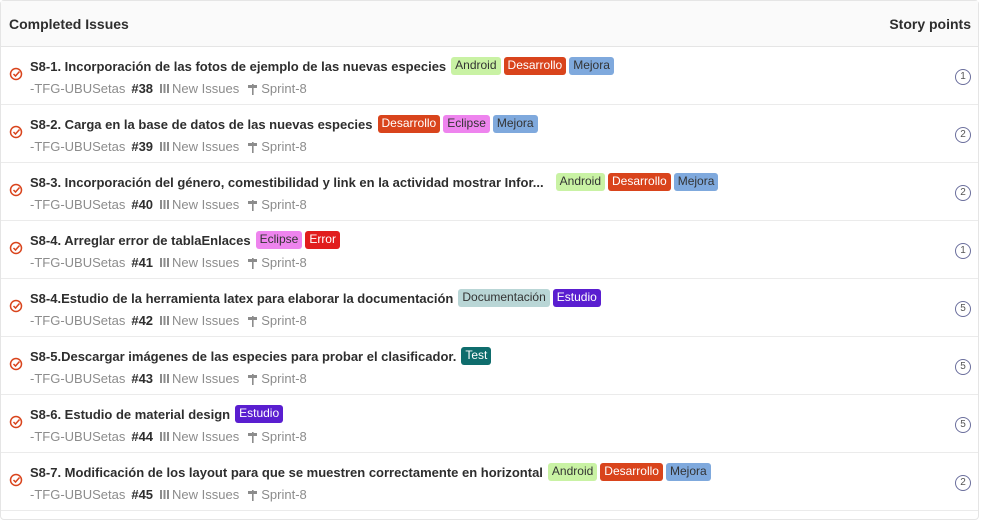  What do you see at coordinates (168, 378) in the screenshot?
I see `issue-meta: -TFG-UBUSetas #43 New Issues Sprint-8` at bounding box center [168, 378].